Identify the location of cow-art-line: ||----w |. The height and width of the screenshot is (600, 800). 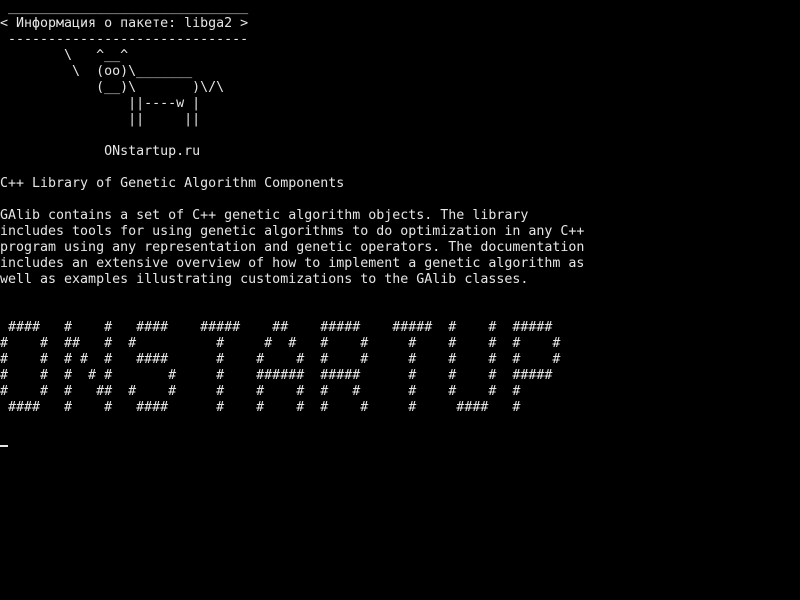
(100, 103).